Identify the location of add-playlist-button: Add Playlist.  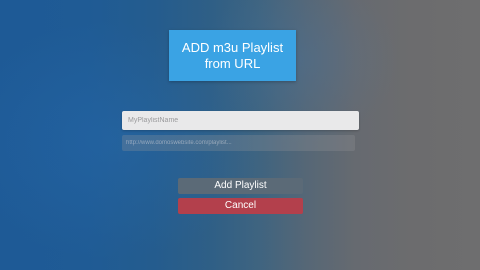
(240, 186).